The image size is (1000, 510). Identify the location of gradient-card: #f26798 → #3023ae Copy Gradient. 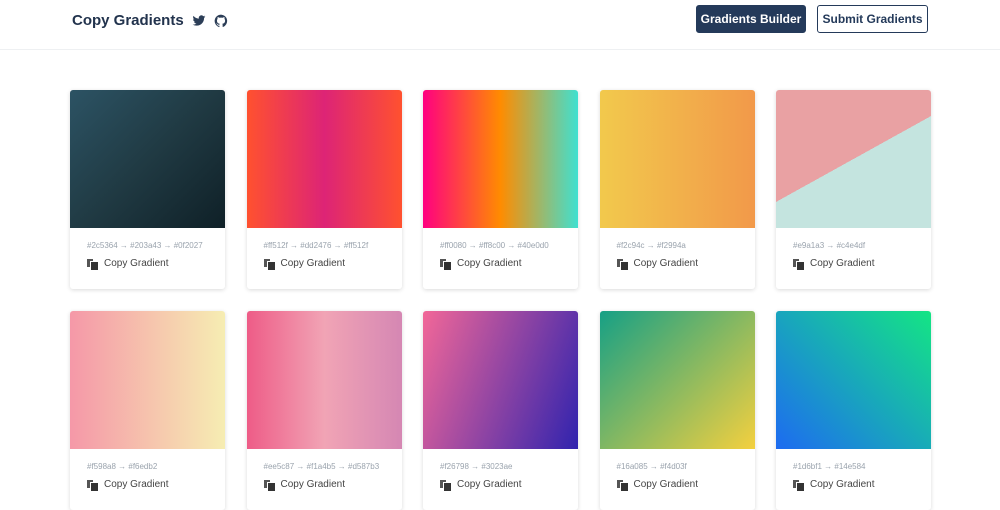
(500, 410).